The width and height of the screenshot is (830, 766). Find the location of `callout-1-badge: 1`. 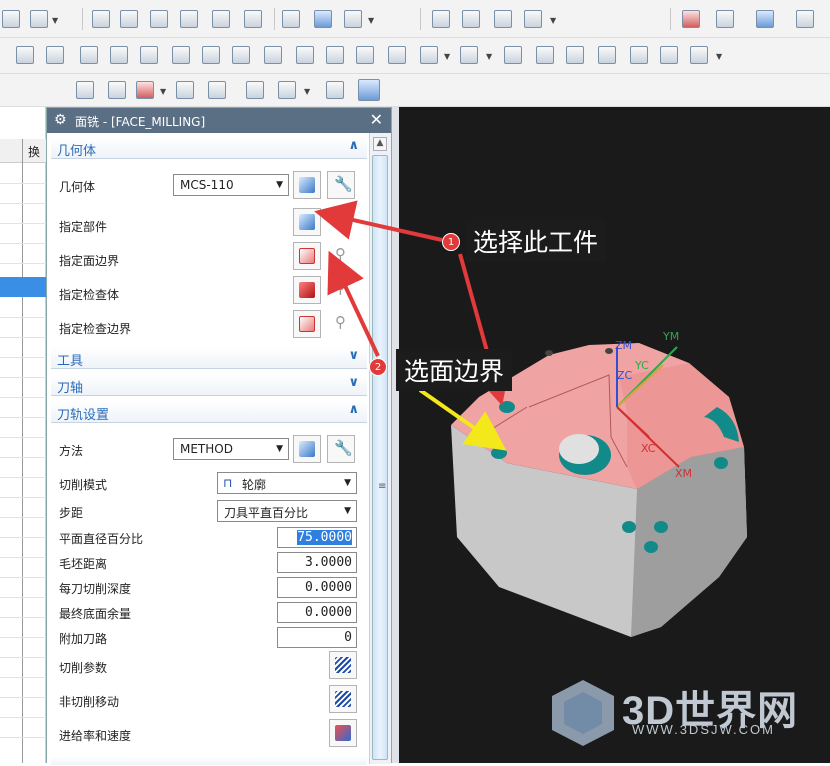

callout-1-badge: 1 is located at coordinates (451, 242).